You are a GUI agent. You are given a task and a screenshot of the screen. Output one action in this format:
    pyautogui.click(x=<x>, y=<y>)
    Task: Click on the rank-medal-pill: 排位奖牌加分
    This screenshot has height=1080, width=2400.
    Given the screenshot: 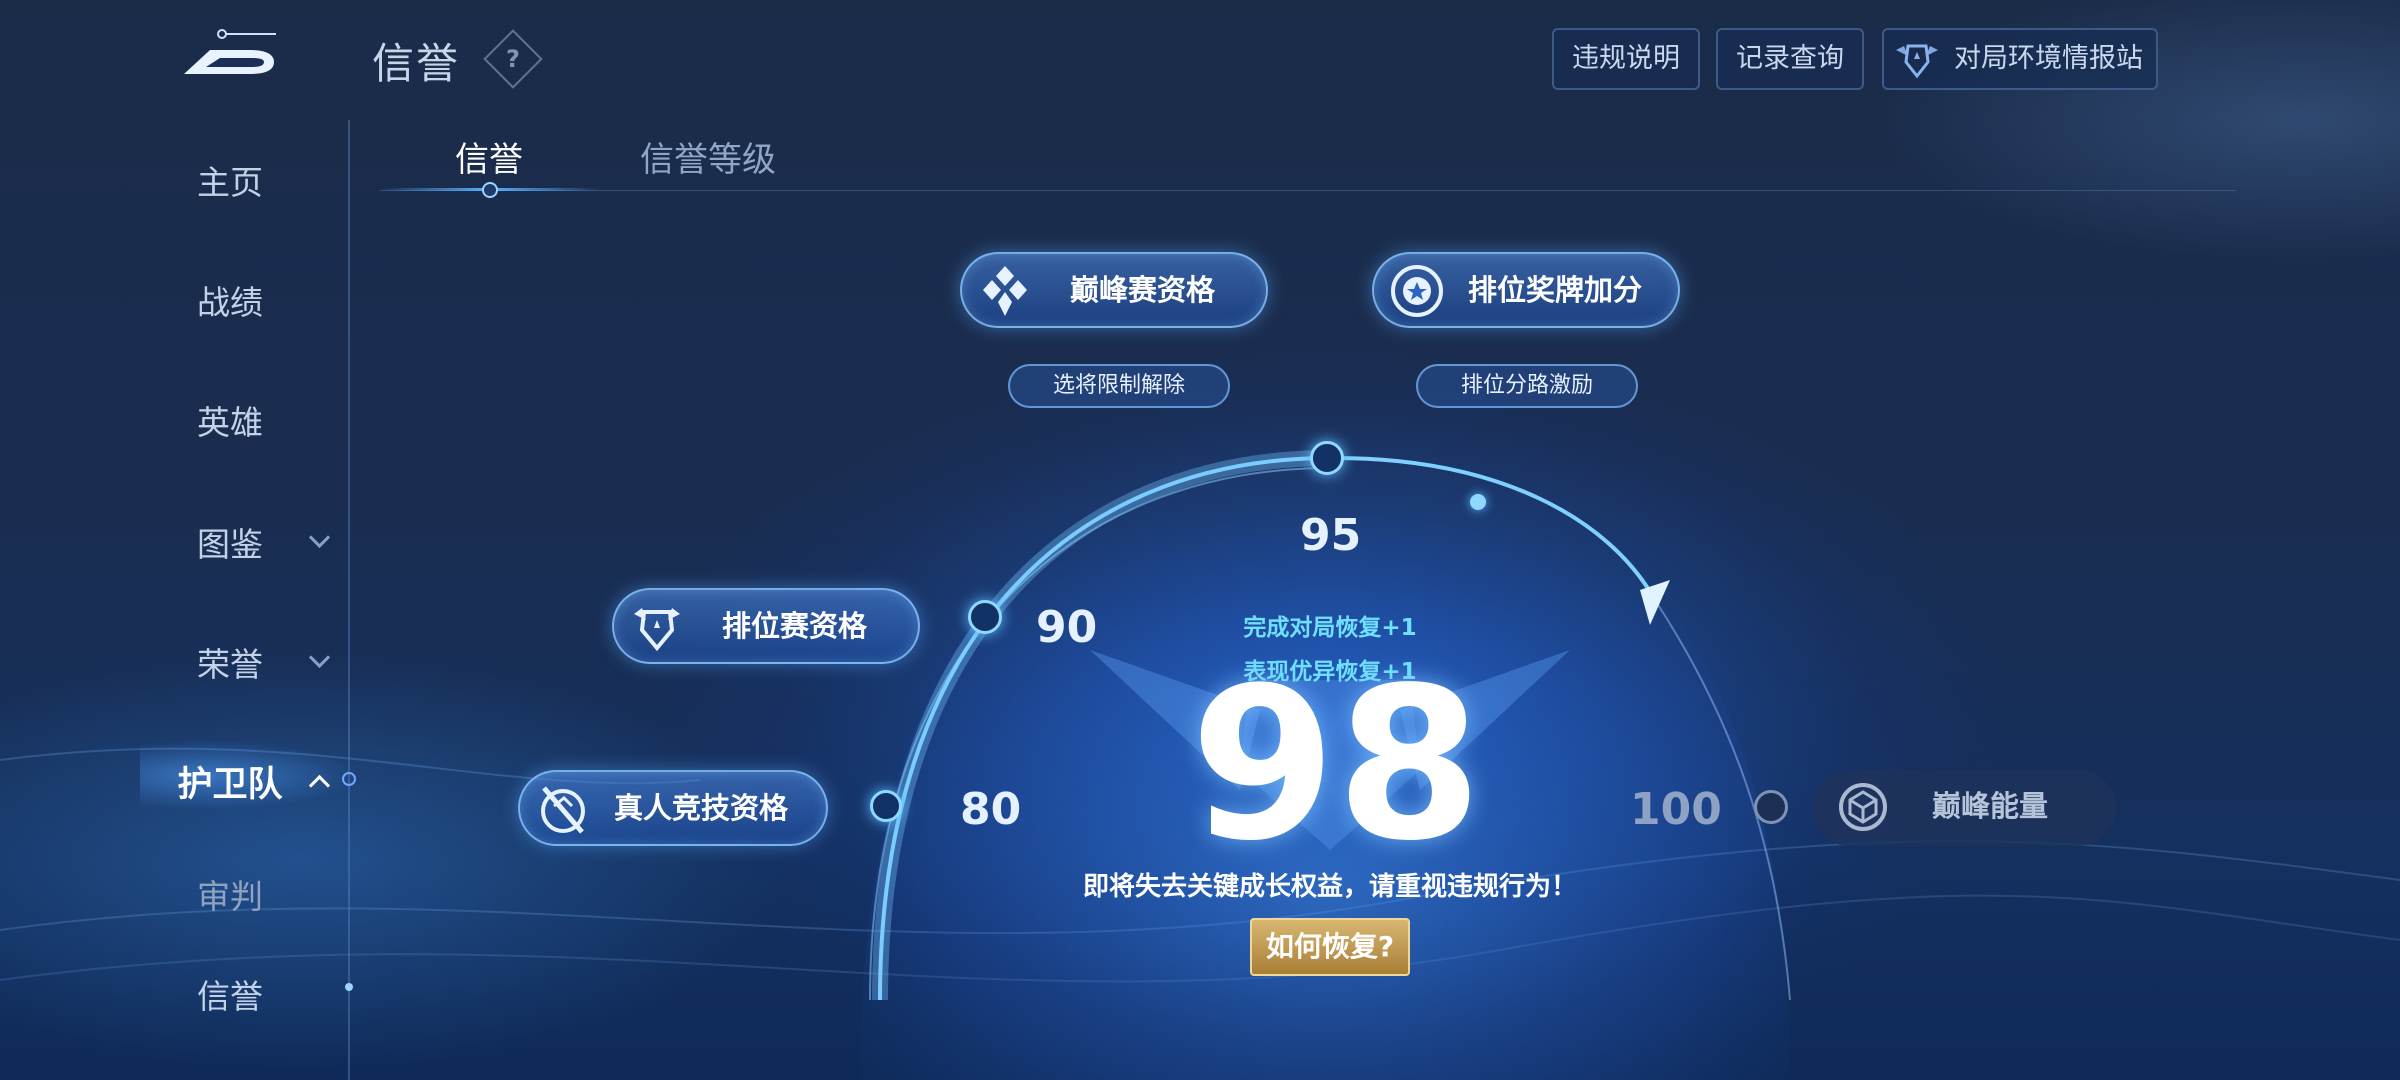 What is the action you would take?
    pyautogui.click(x=1526, y=290)
    